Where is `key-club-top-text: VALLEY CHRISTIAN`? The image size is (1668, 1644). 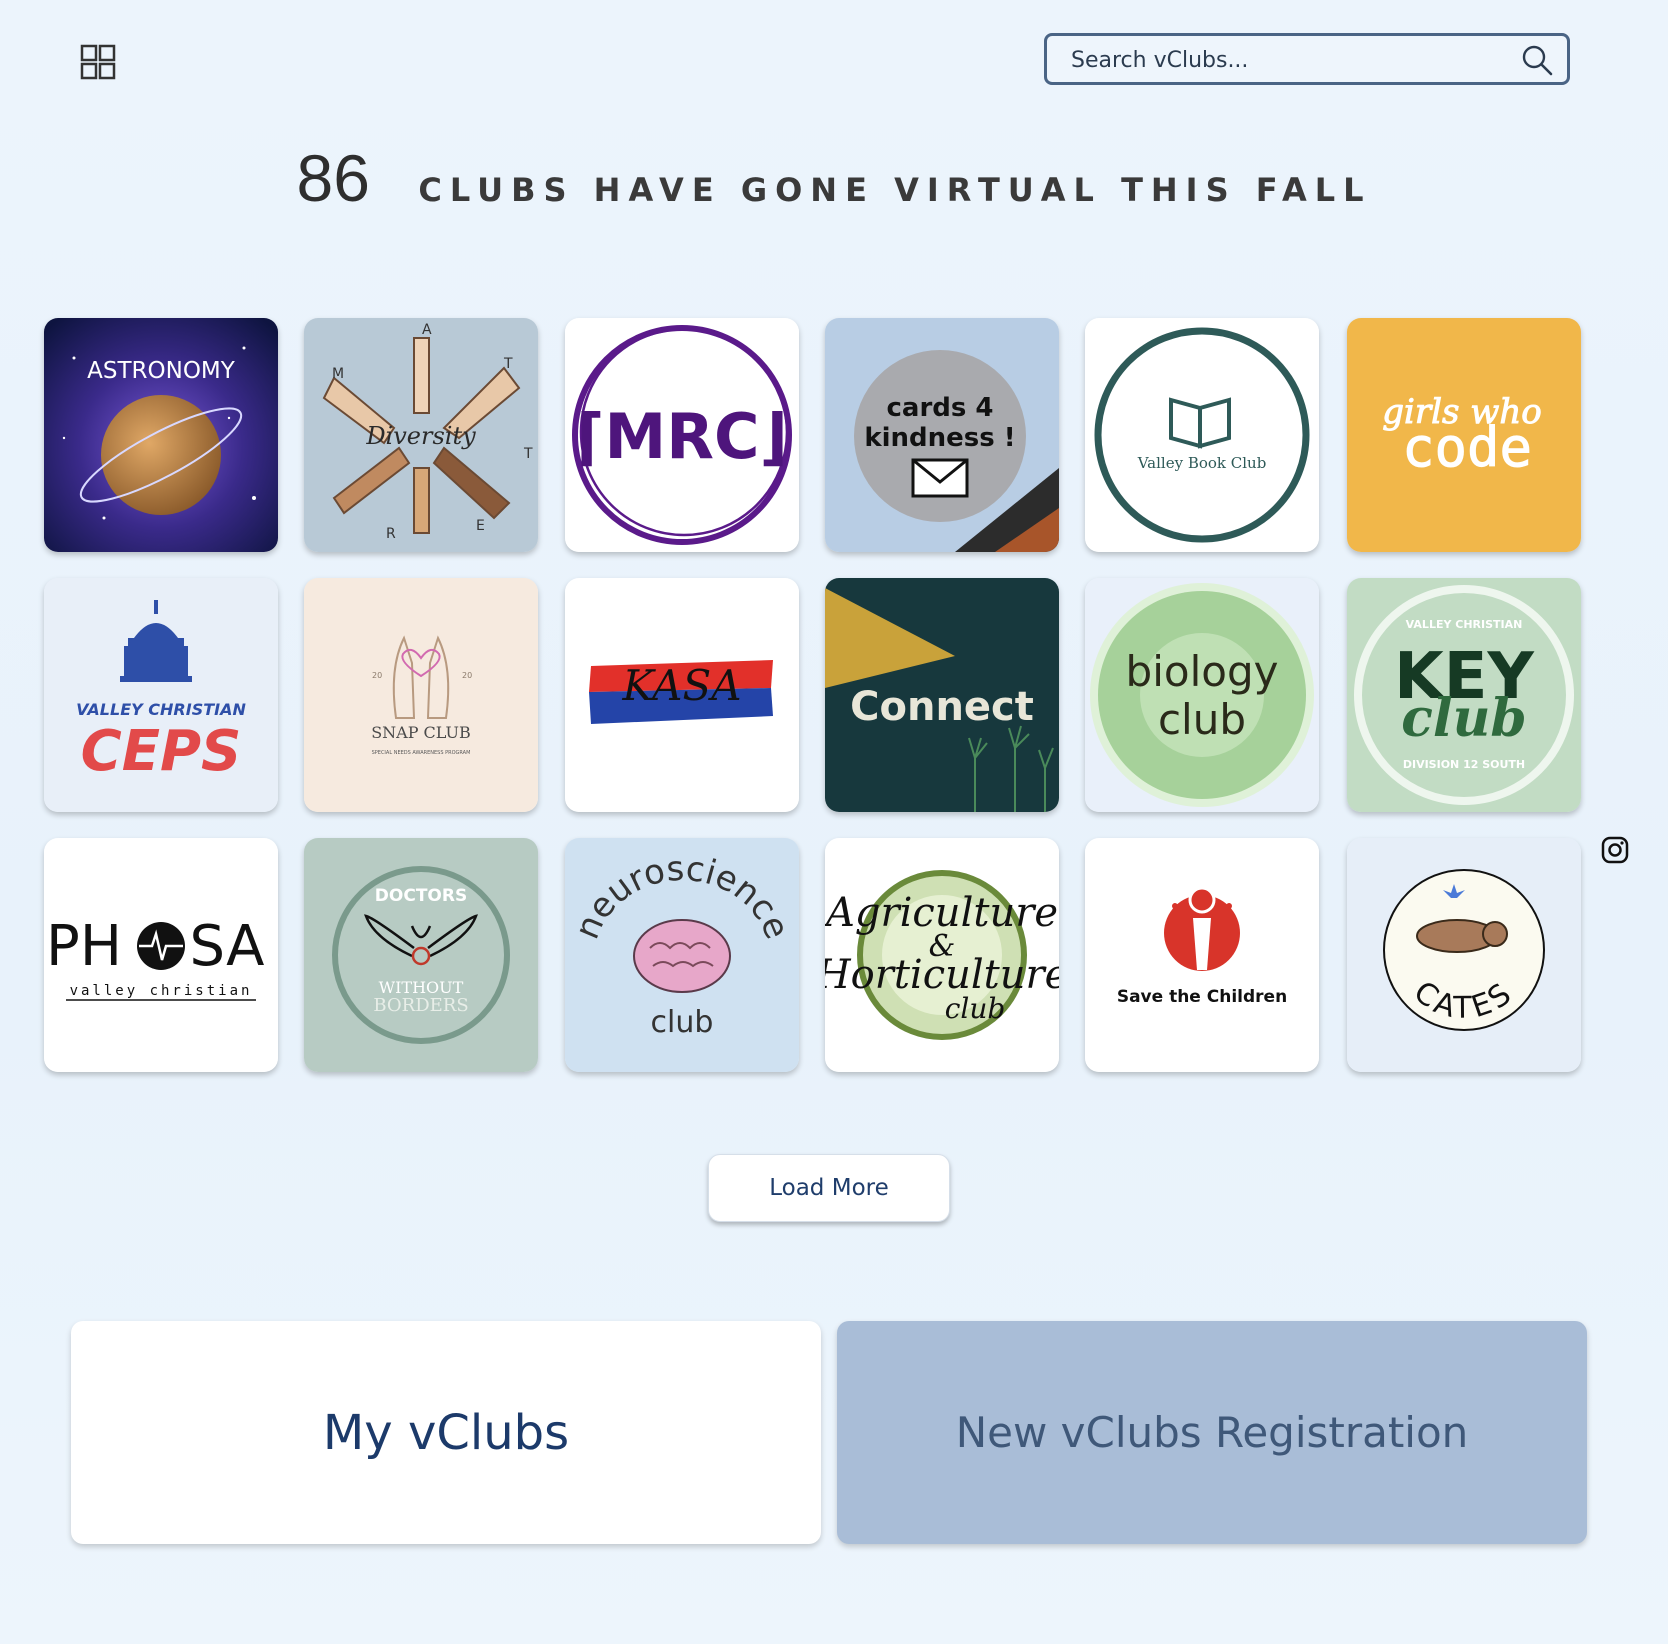
key-club-top-text: VALLEY CHRISTIAN is located at coordinates (1464, 624).